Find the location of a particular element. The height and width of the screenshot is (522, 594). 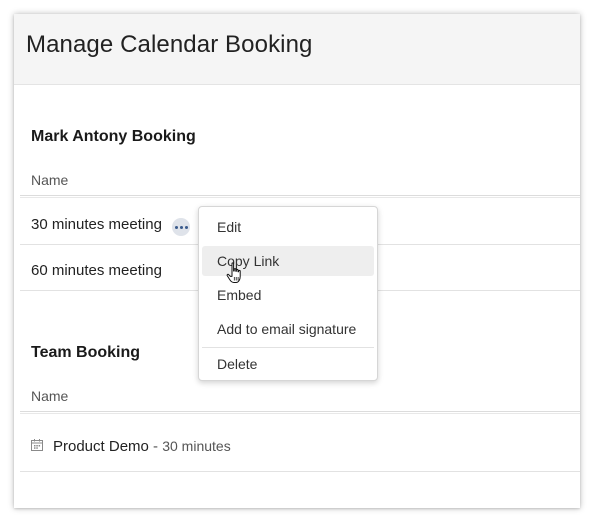

menu-item-edit: Edit is located at coordinates (288, 227).